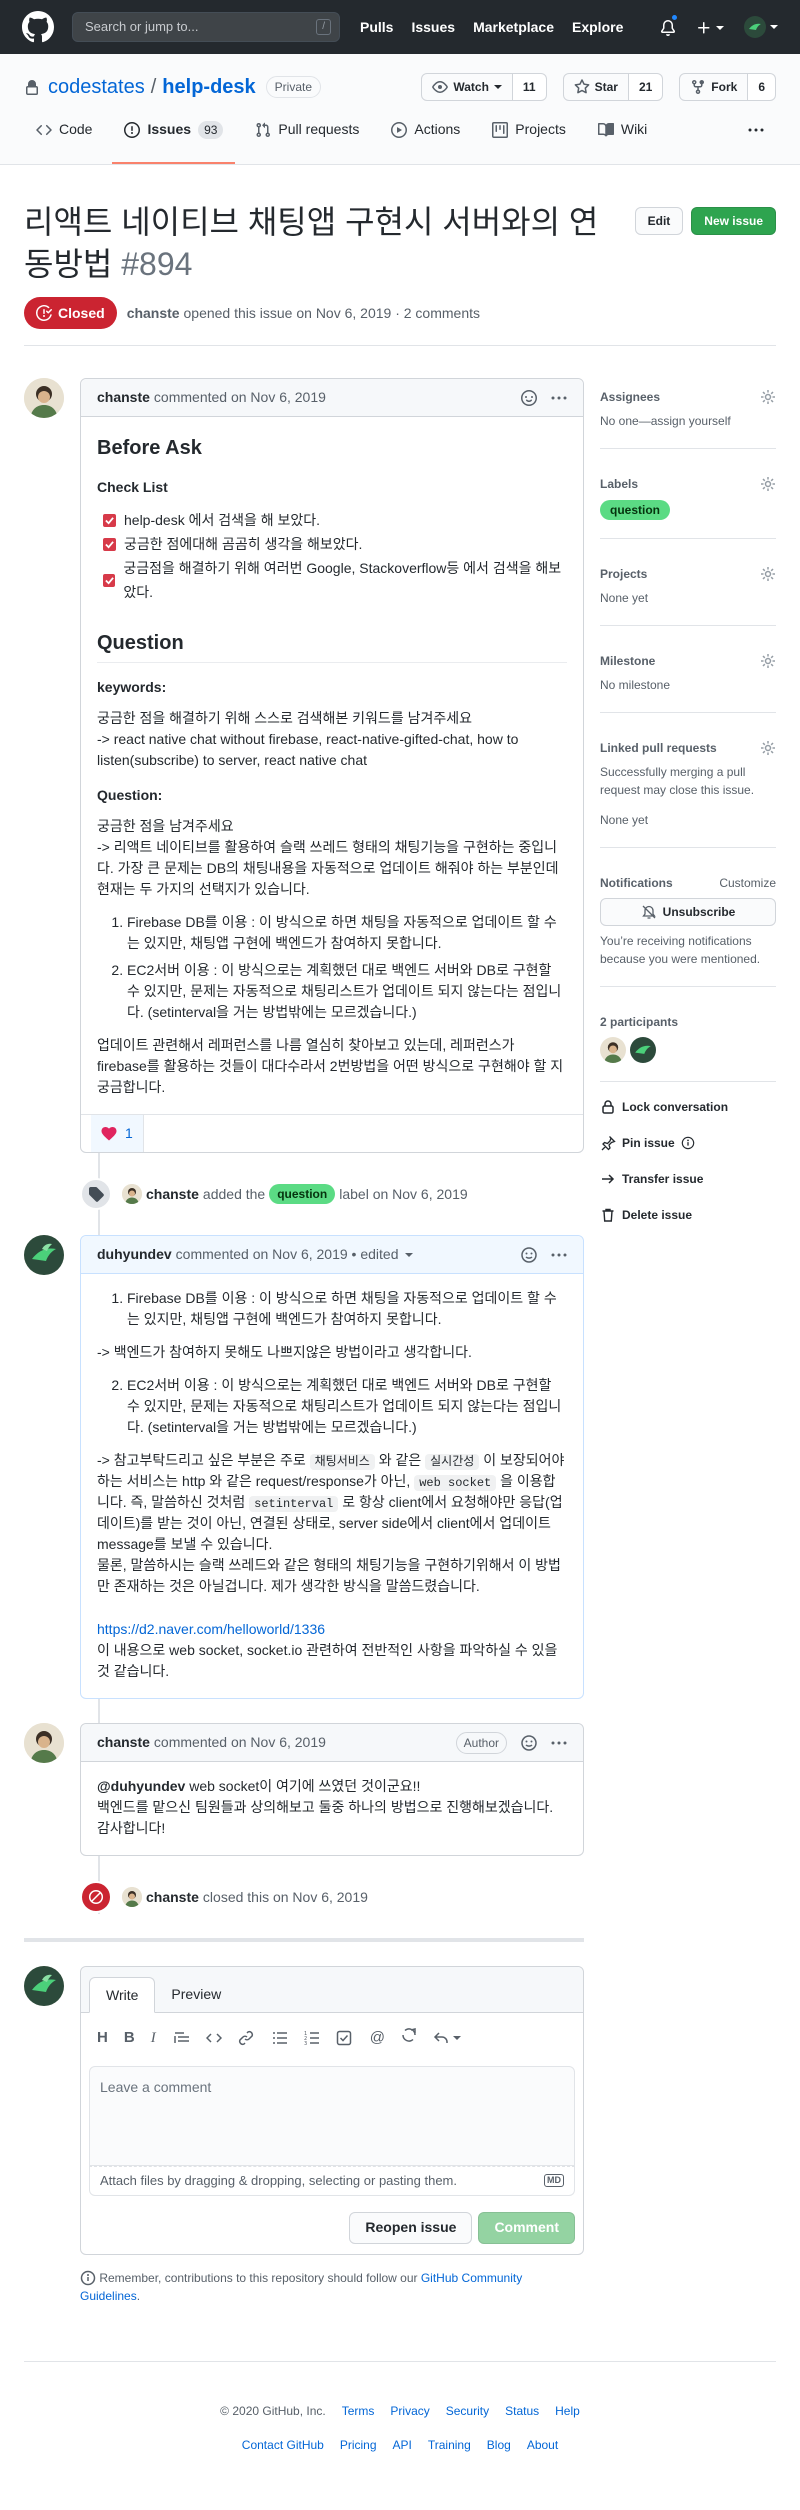 This screenshot has height=2510, width=800. Describe the element at coordinates (302, 1194) in the screenshot. I see `label-question: question` at that location.